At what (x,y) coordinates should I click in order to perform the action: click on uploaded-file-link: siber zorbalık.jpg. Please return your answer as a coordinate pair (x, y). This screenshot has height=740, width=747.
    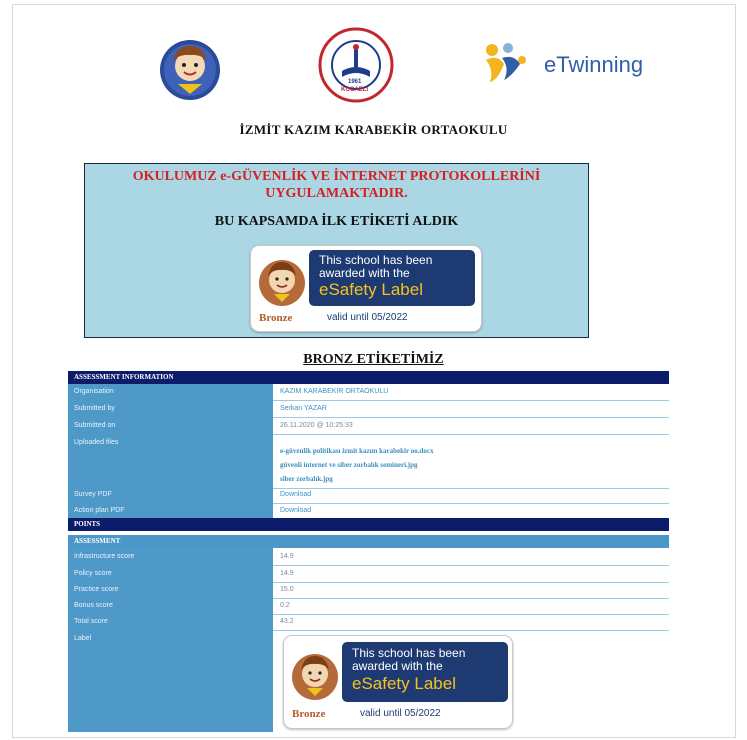
    Looking at the image, I should click on (306, 479).